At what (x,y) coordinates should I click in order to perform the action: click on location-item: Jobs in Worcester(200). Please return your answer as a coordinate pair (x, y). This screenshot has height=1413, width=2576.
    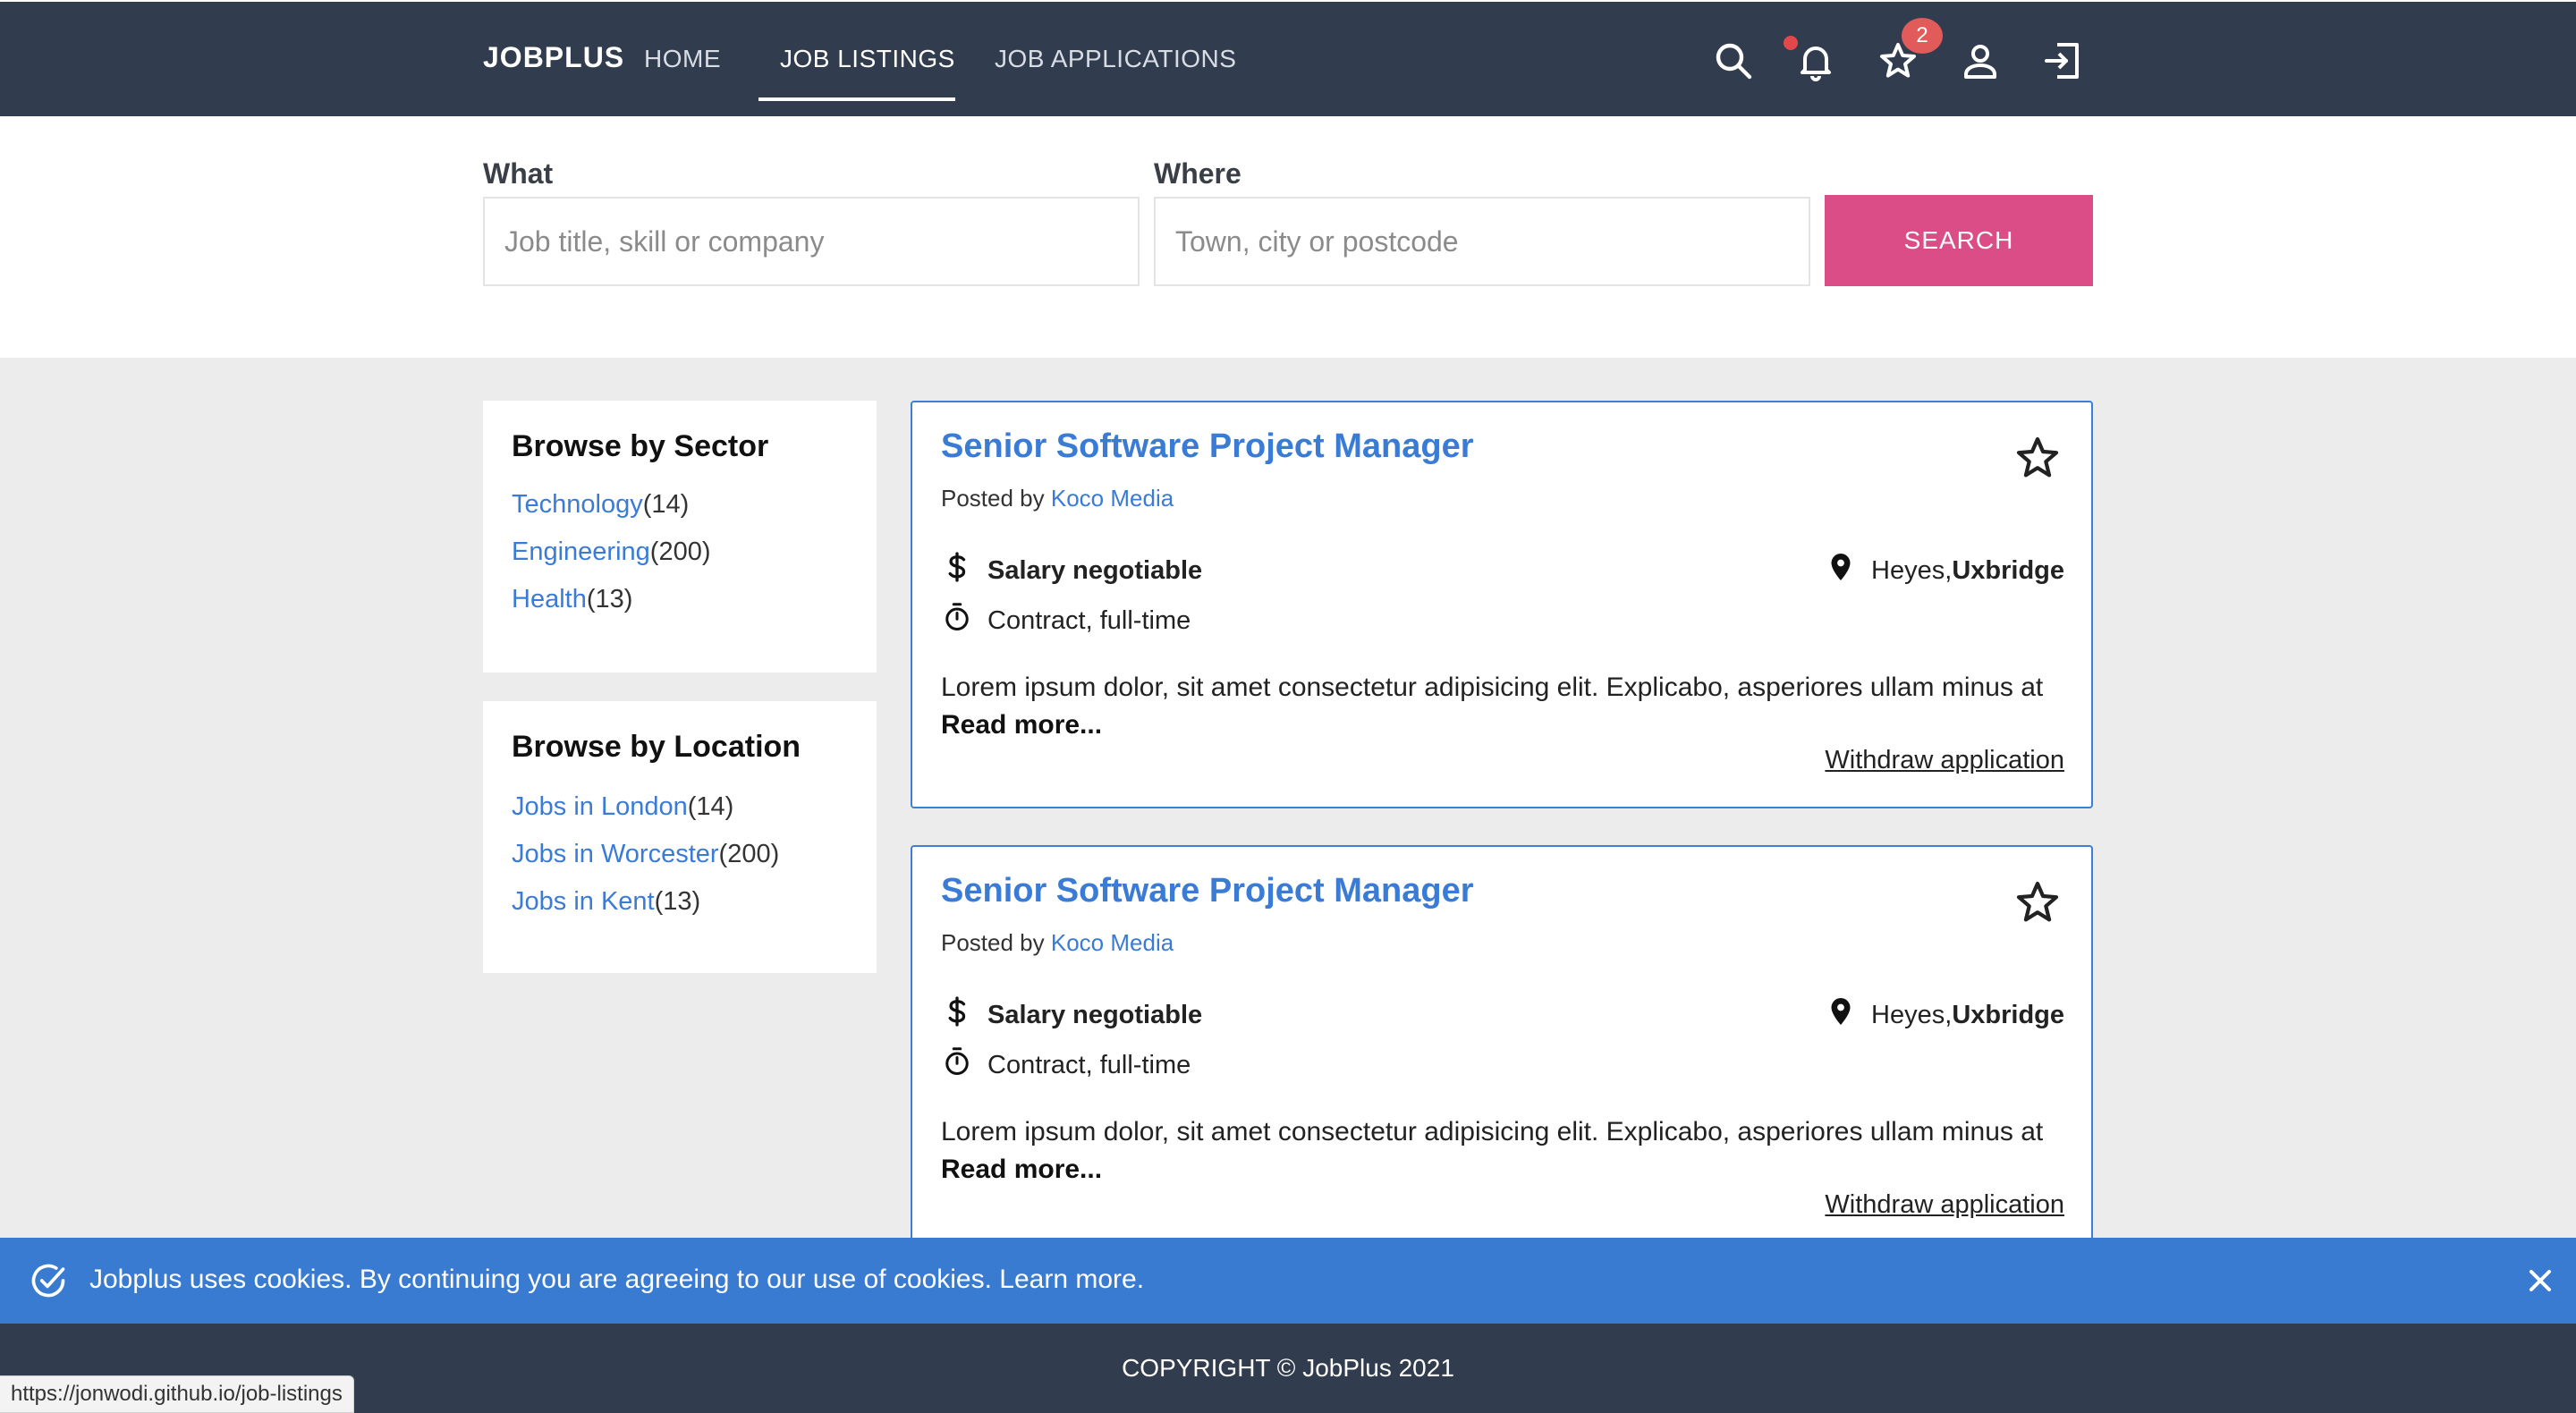
    Looking at the image, I should click on (645, 854).